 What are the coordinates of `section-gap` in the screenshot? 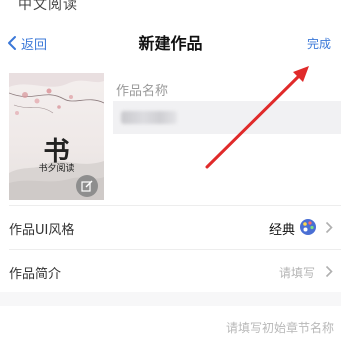 It's located at (170, 299).